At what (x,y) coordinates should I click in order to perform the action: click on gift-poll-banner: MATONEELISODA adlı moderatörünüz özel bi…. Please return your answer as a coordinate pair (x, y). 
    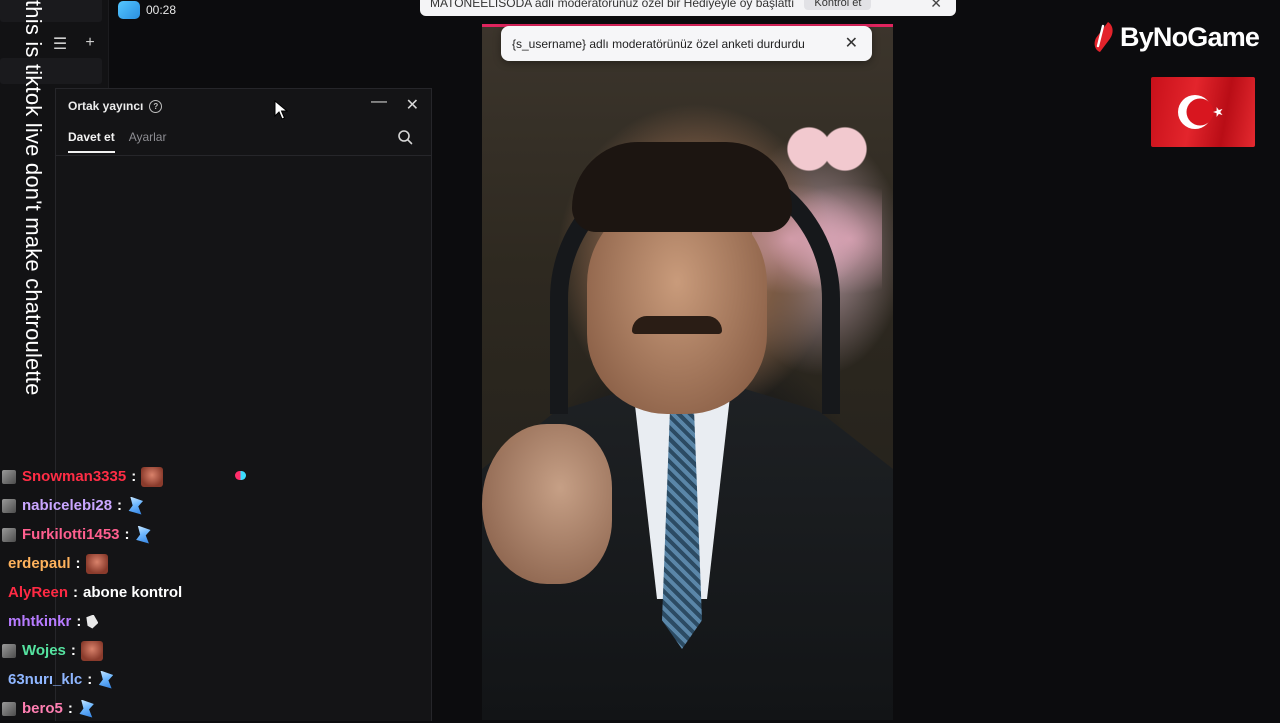
    Looking at the image, I should click on (688, 8).